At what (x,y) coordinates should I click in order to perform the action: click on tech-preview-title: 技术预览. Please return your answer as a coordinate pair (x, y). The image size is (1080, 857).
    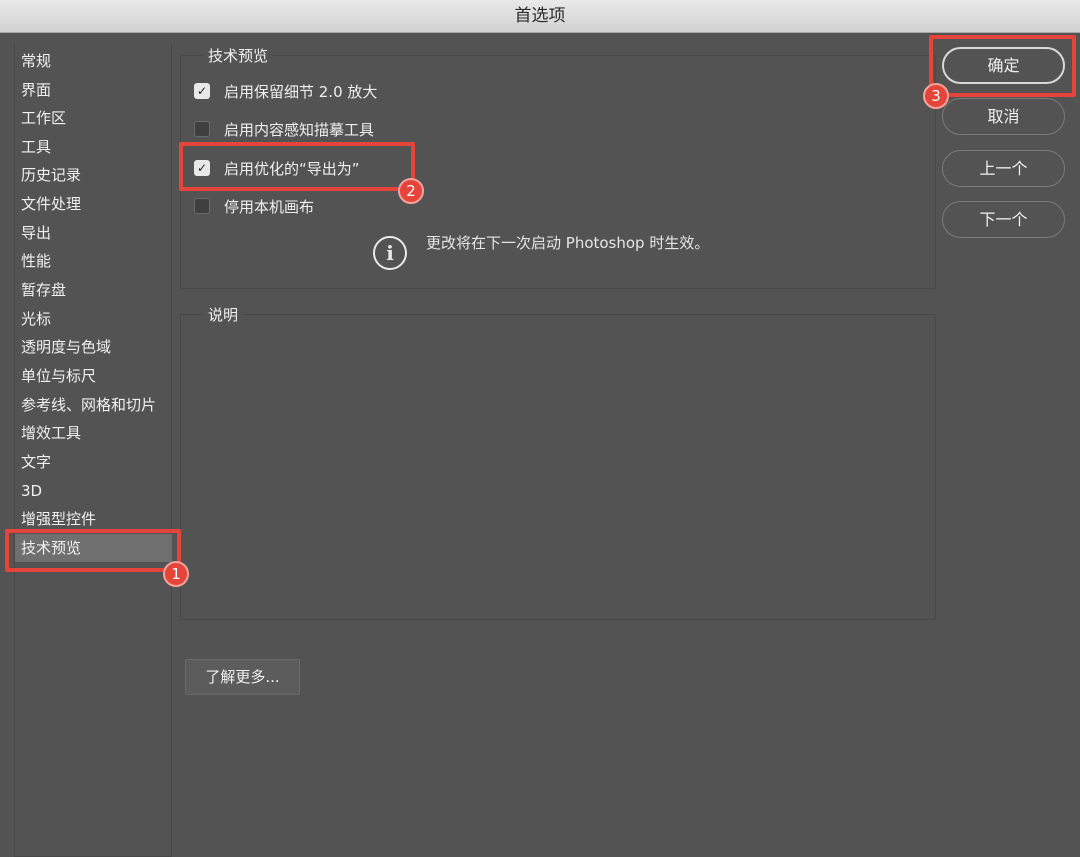
    Looking at the image, I should click on (238, 55).